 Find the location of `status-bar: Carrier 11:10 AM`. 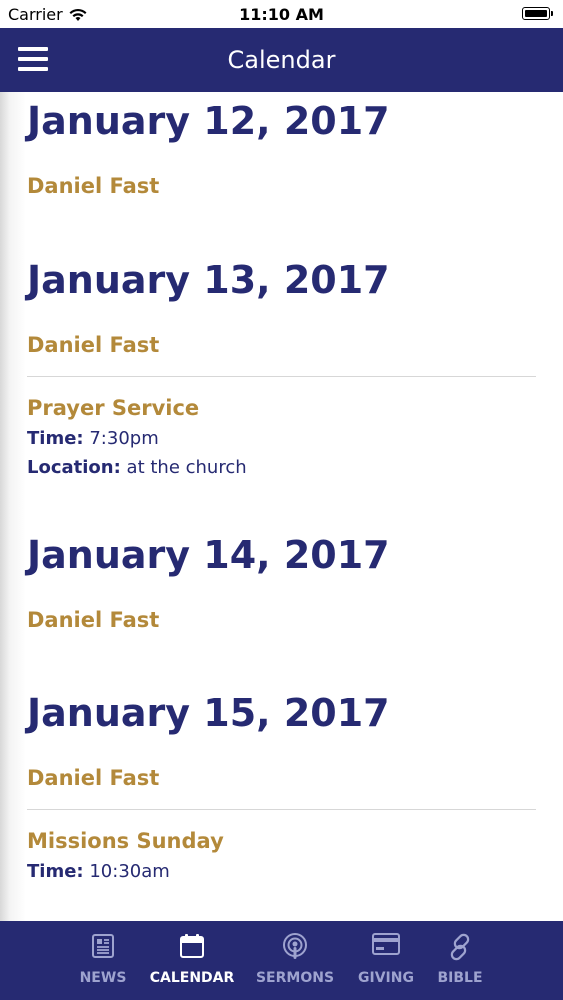

status-bar: Carrier 11:10 AM is located at coordinates (281, 14).